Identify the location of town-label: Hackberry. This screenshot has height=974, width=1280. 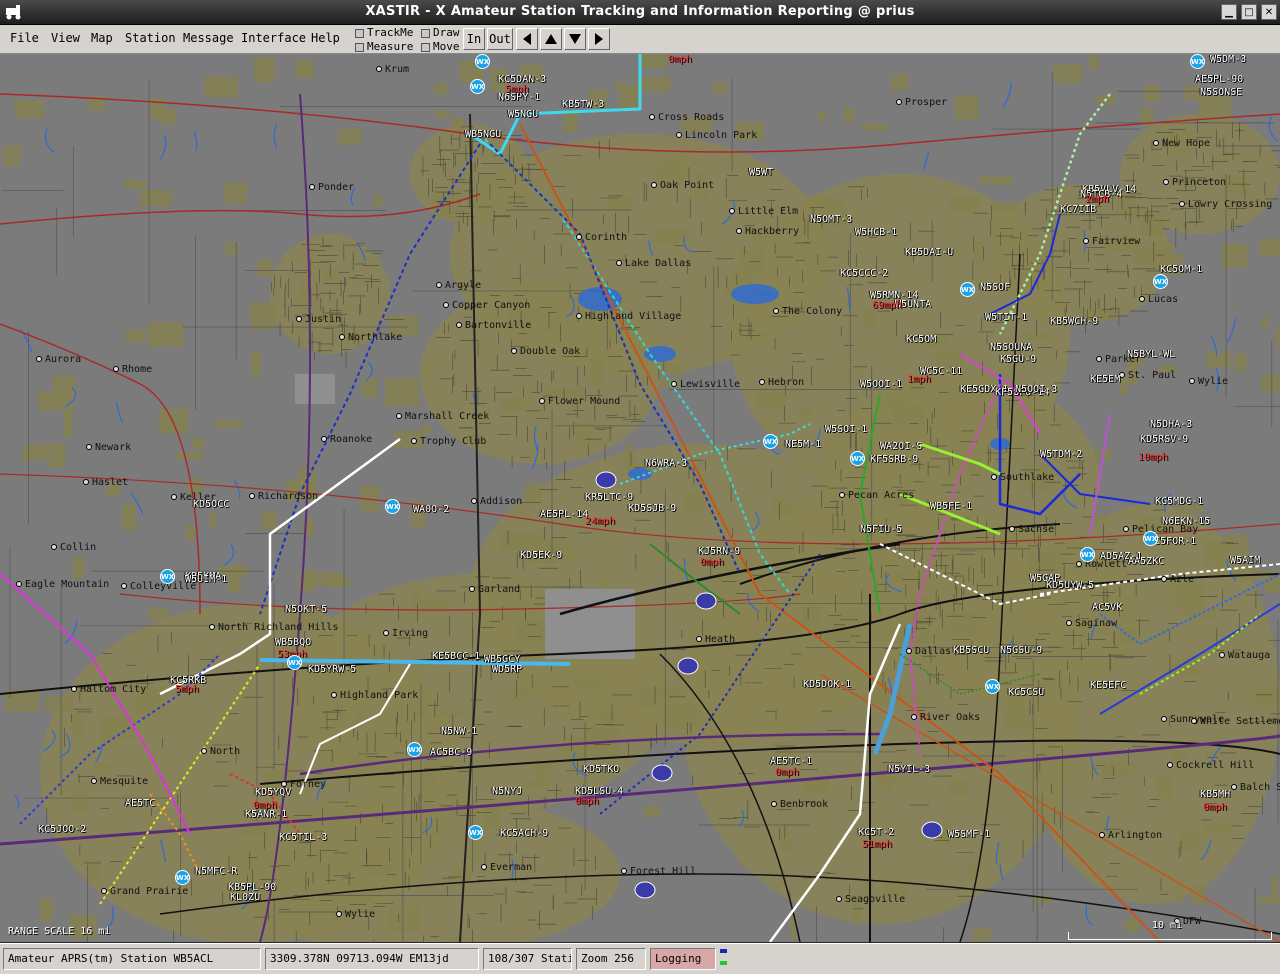
(772, 231).